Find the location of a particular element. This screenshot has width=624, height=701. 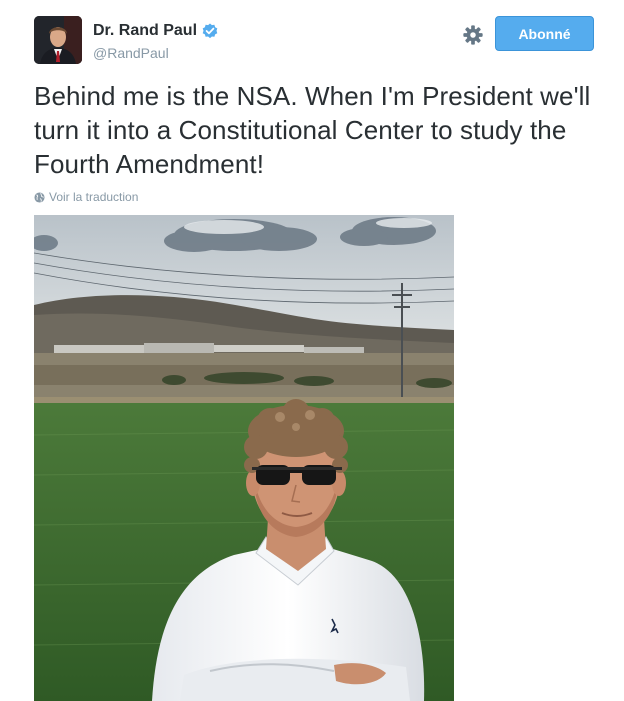

user-handle: @RandPaul is located at coordinates (131, 53).